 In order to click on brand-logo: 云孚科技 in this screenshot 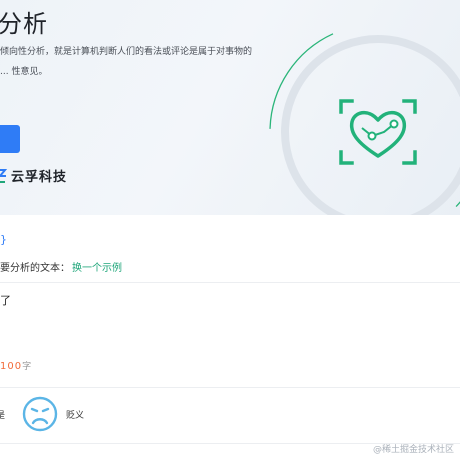, I will do `click(33, 175)`.